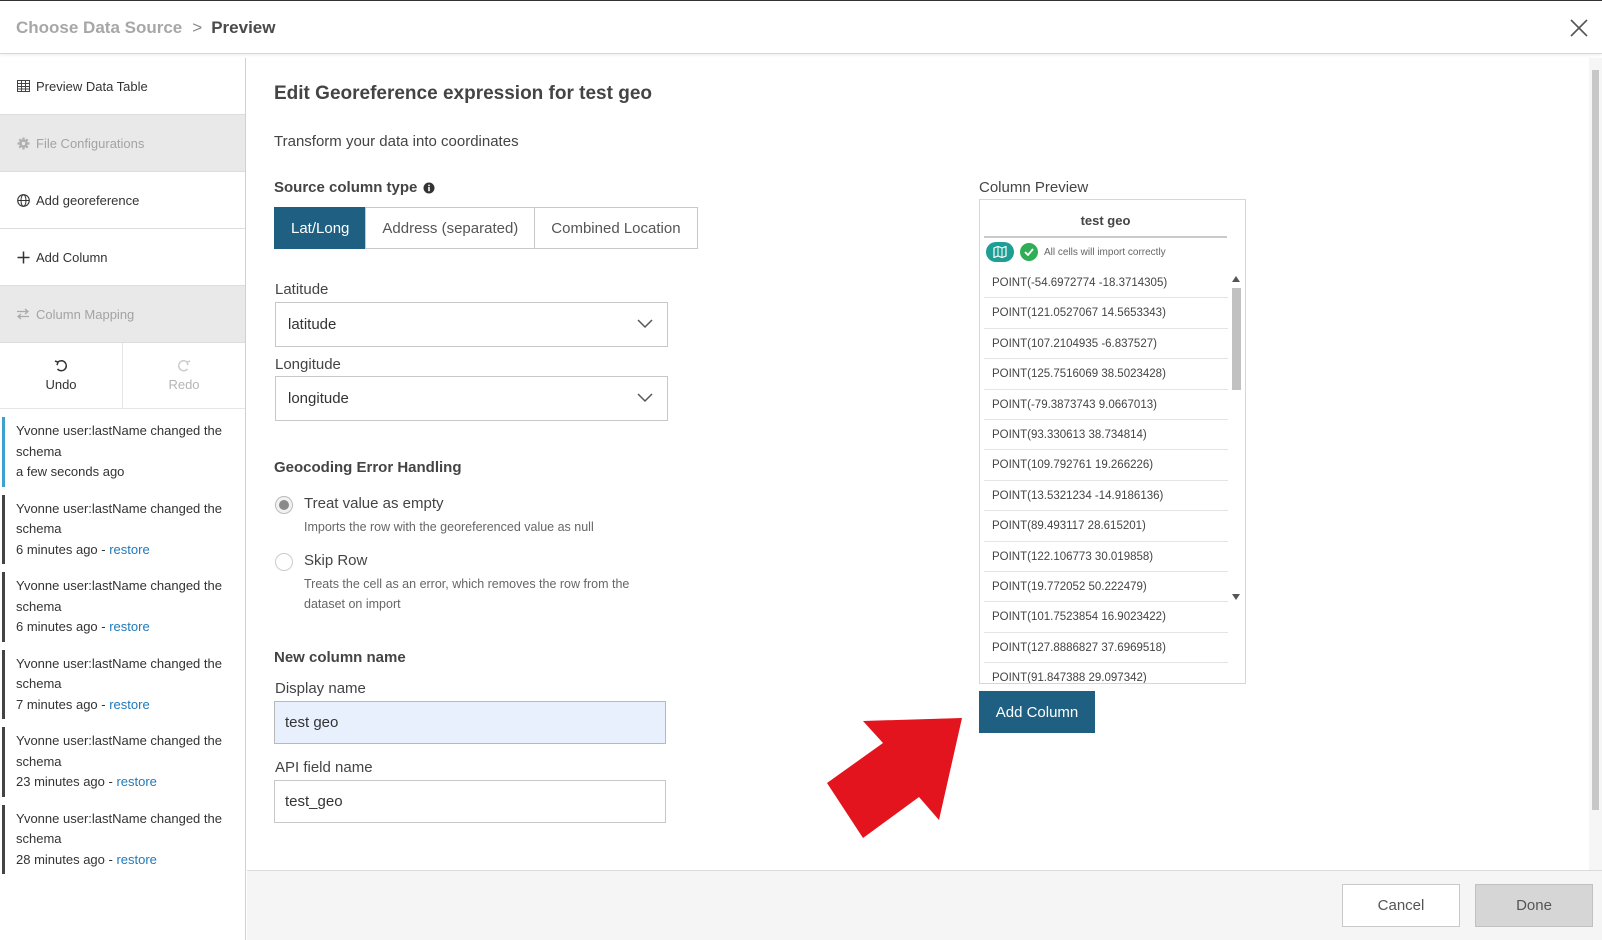 The image size is (1602, 940). What do you see at coordinates (308, 364) in the screenshot?
I see `longitude-label: Longitude` at bounding box center [308, 364].